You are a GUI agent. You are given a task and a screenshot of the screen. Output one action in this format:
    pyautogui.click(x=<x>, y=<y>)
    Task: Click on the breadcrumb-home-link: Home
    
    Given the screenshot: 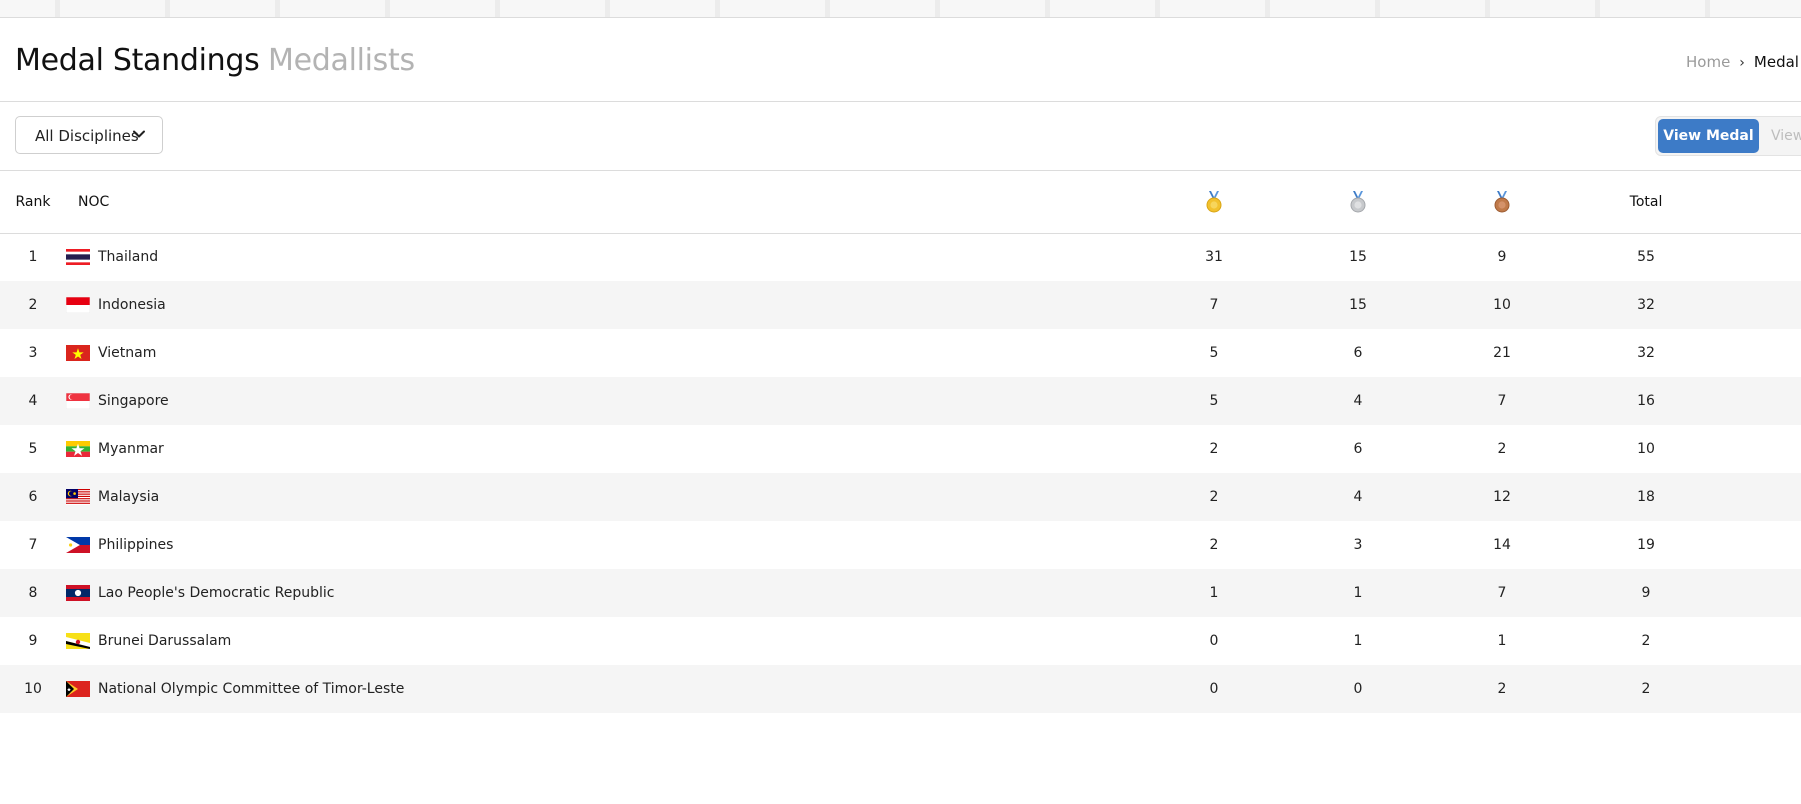 What is the action you would take?
    pyautogui.click(x=1708, y=62)
    